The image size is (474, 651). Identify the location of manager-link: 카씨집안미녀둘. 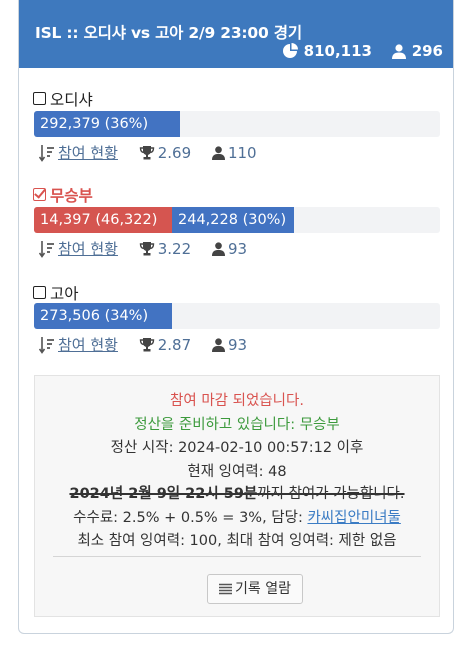
(353, 518).